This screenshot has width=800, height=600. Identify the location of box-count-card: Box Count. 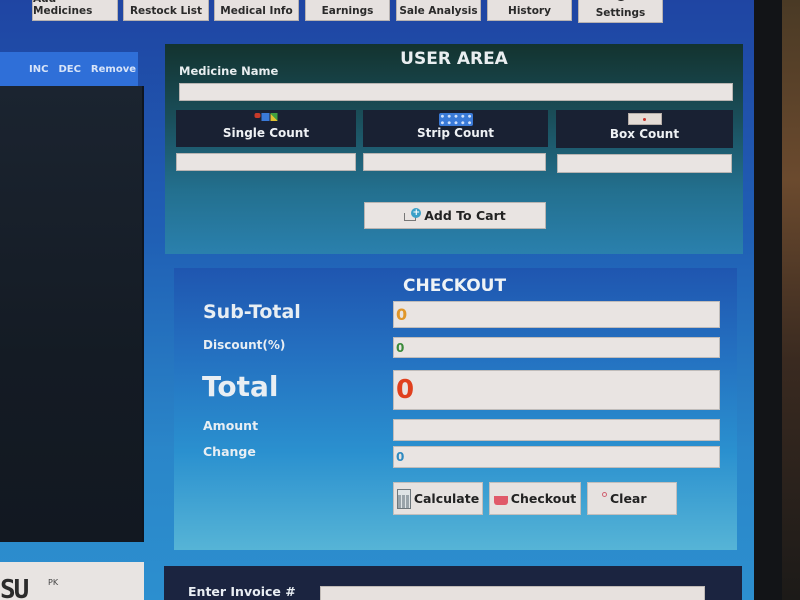
(644, 129).